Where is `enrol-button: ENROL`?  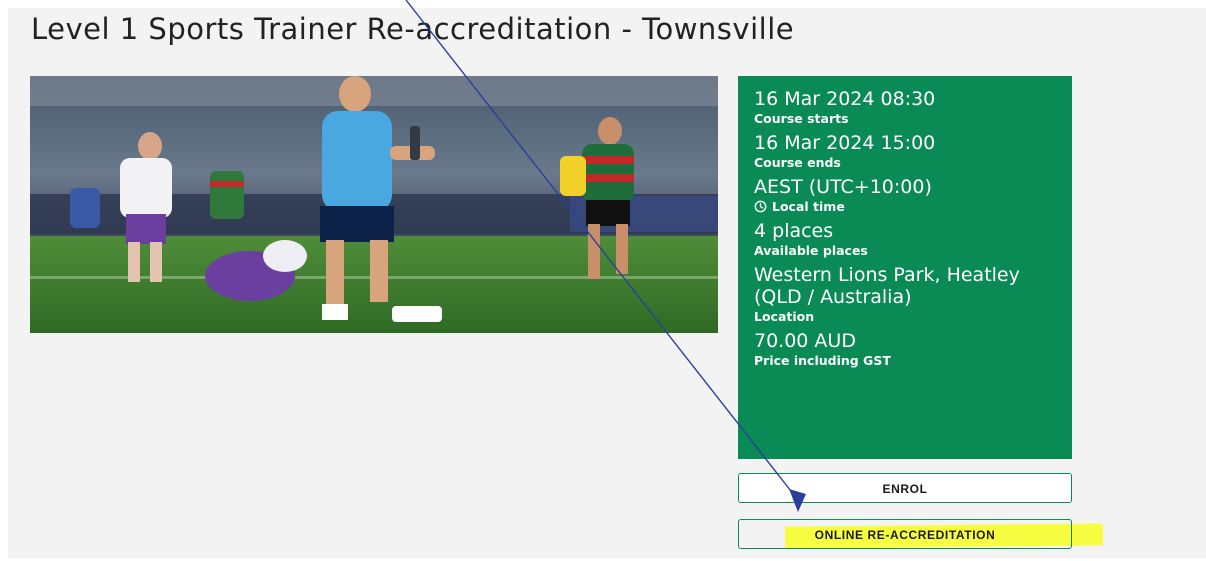 enrol-button: ENROL is located at coordinates (905, 488).